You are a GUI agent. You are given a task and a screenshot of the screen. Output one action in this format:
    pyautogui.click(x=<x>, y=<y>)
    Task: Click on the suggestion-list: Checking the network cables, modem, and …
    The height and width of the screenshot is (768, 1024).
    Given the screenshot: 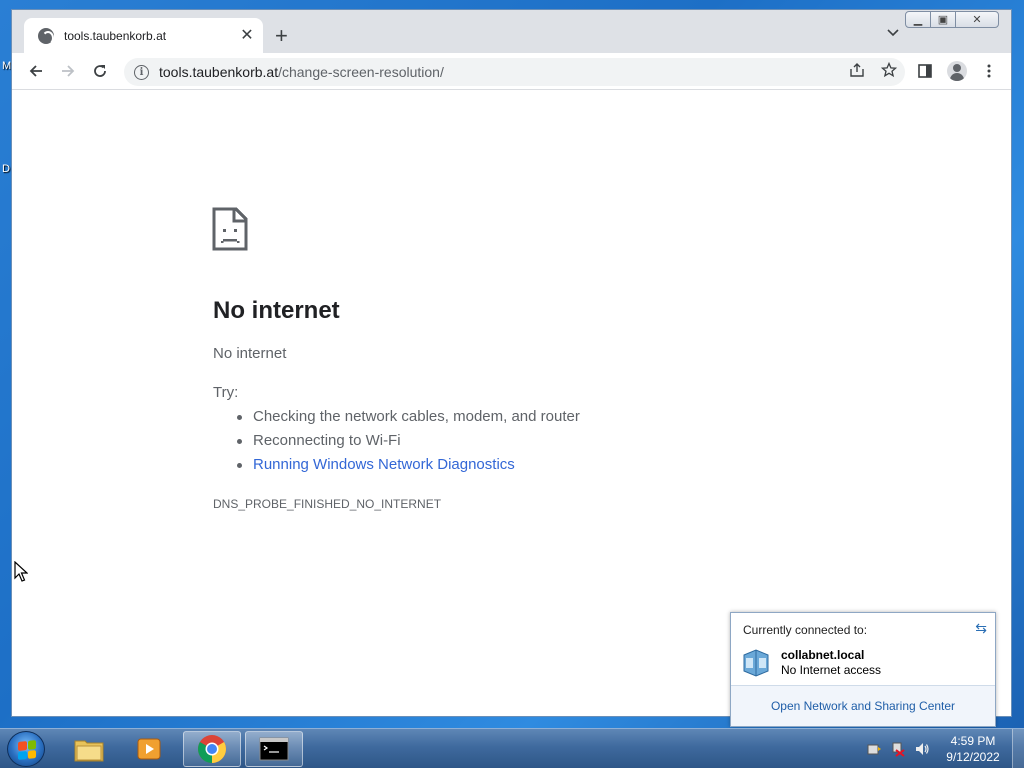 What is the action you would take?
    pyautogui.click(x=408, y=443)
    